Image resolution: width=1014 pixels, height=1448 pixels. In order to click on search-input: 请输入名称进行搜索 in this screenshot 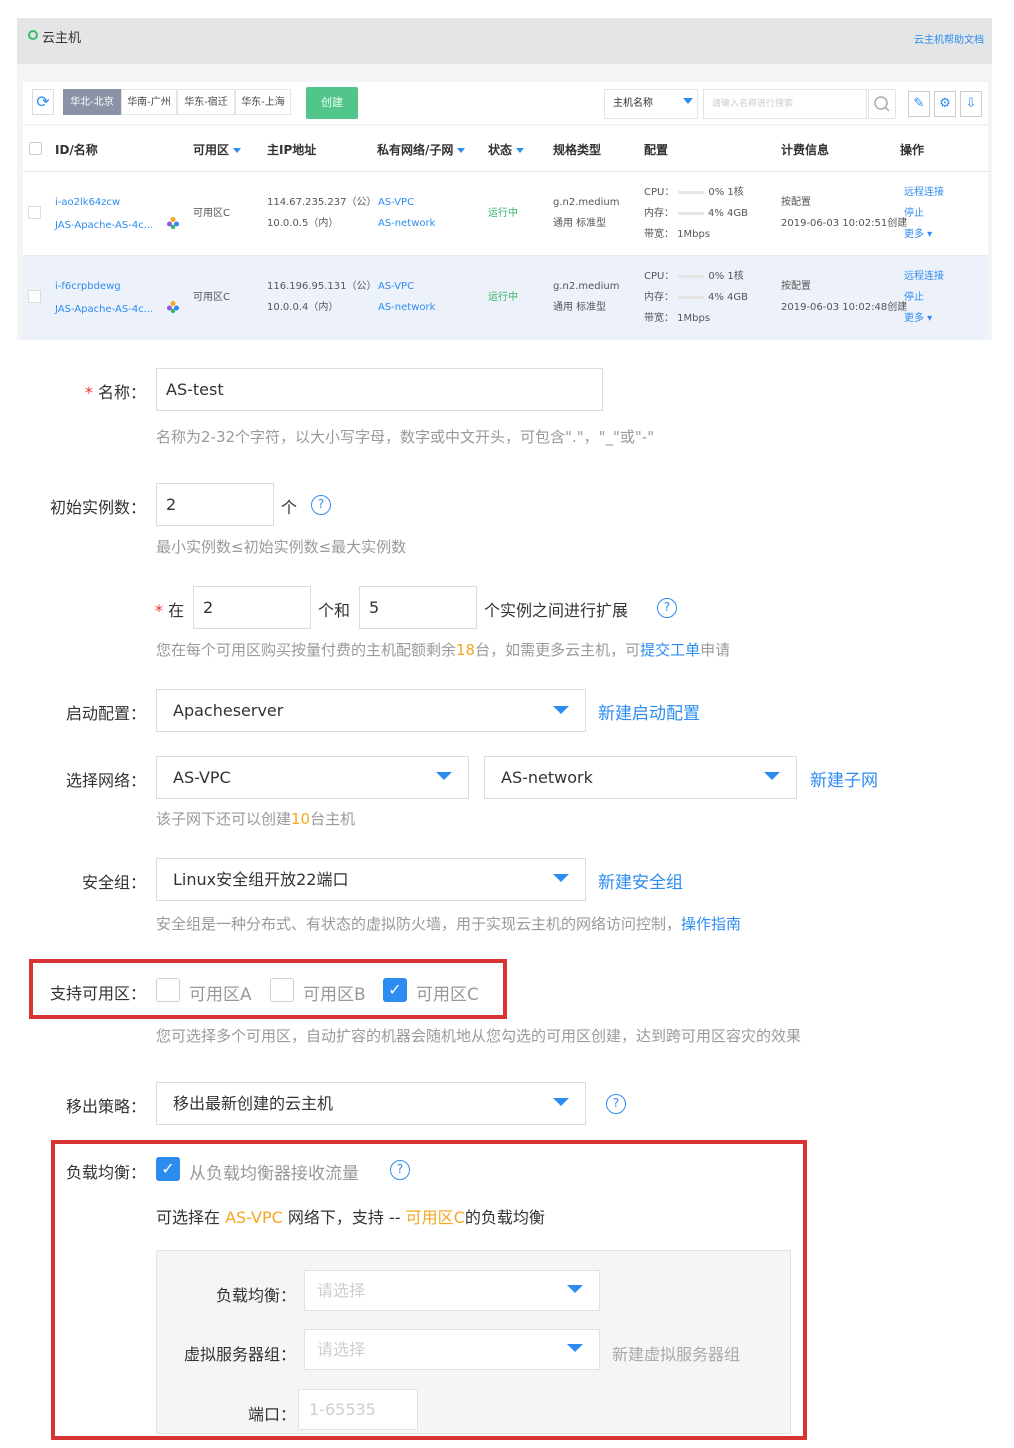, I will do `click(785, 104)`.